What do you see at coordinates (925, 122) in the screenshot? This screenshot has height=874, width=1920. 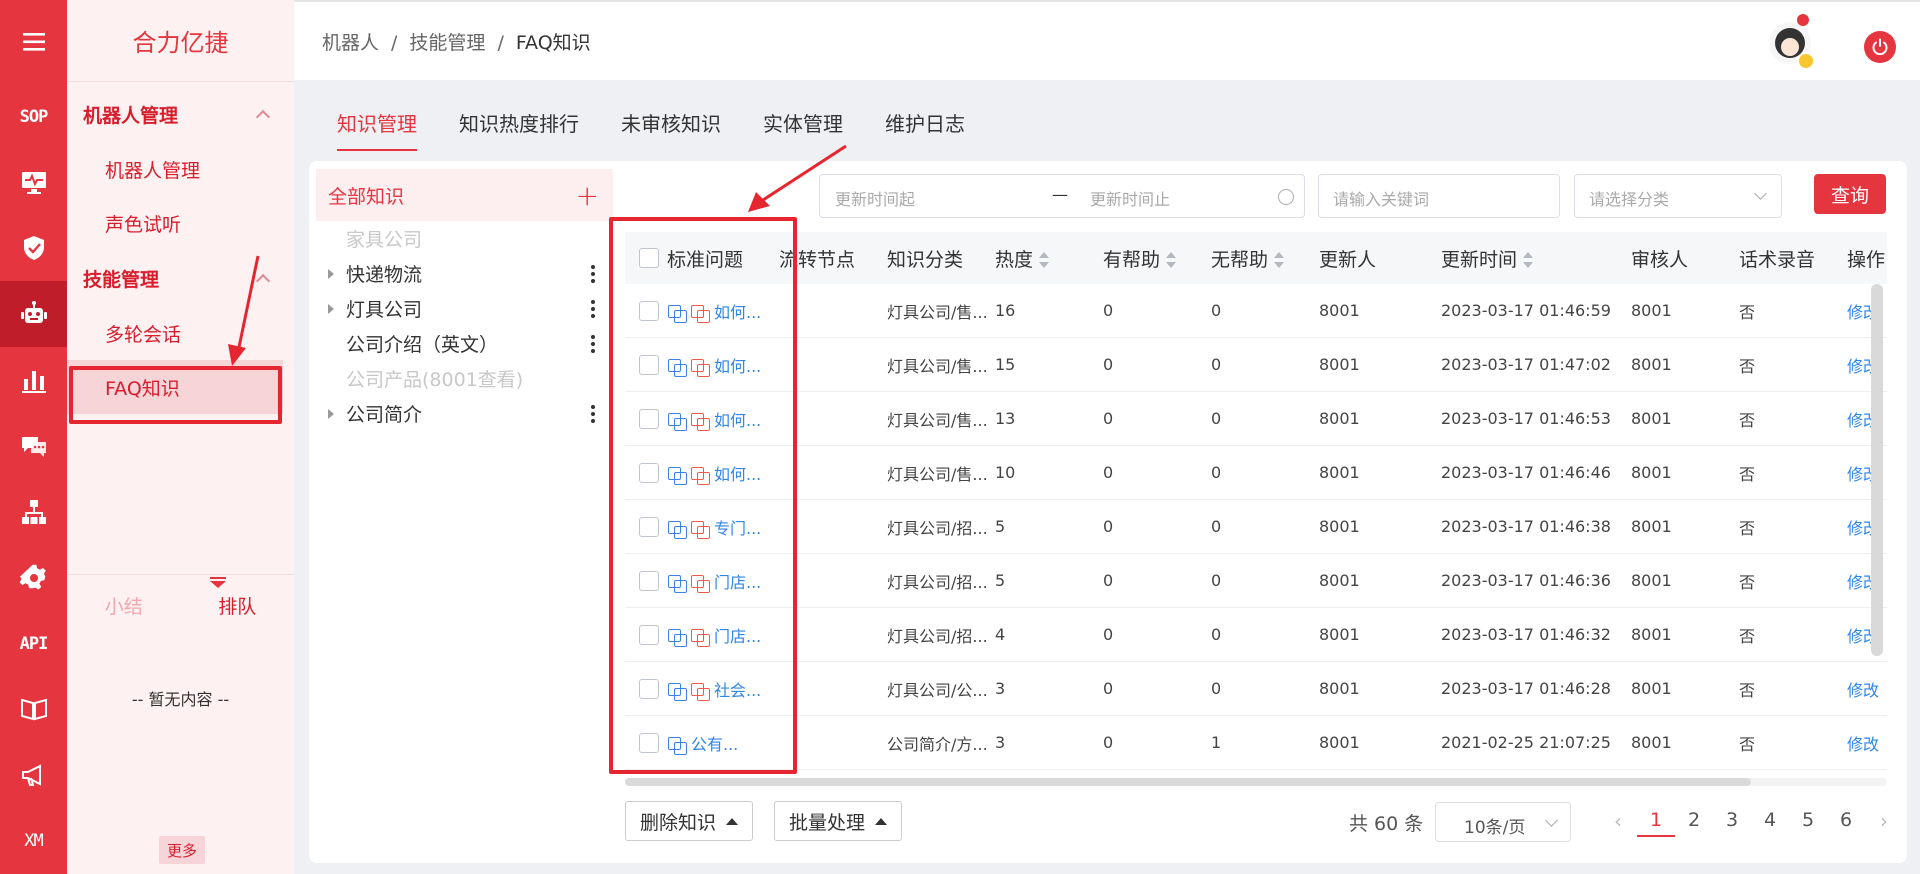 I see `tab-maintenance-log: 维护日志` at bounding box center [925, 122].